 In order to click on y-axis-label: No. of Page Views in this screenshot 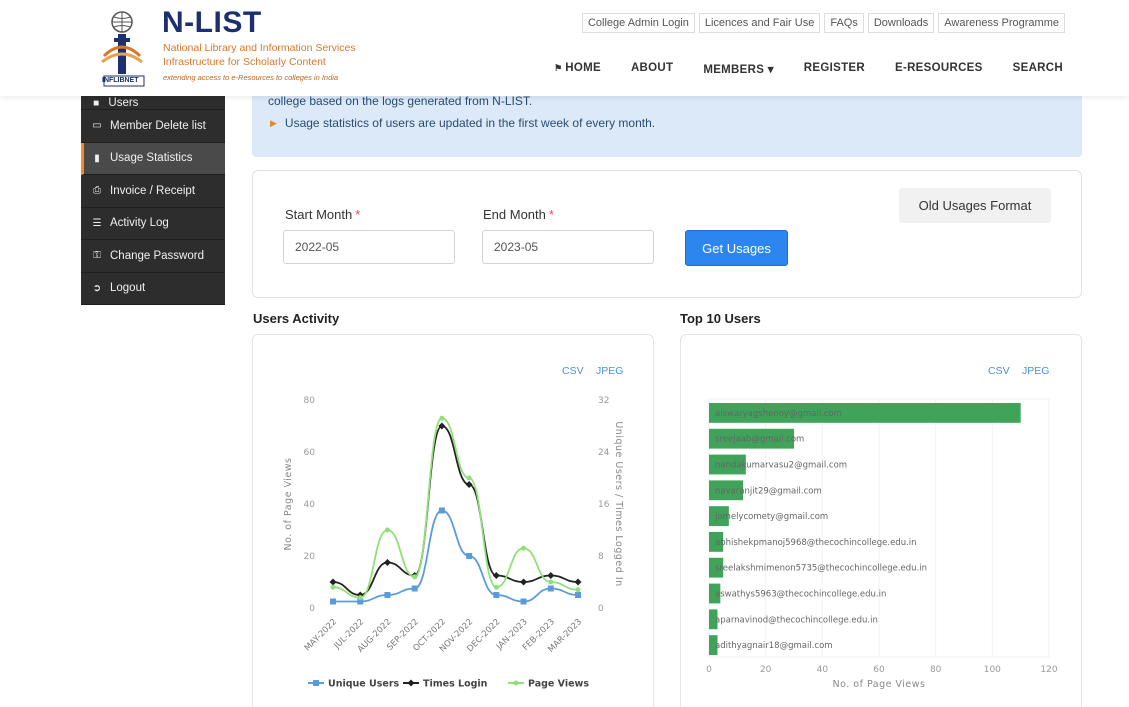, I will do `click(288, 504)`.